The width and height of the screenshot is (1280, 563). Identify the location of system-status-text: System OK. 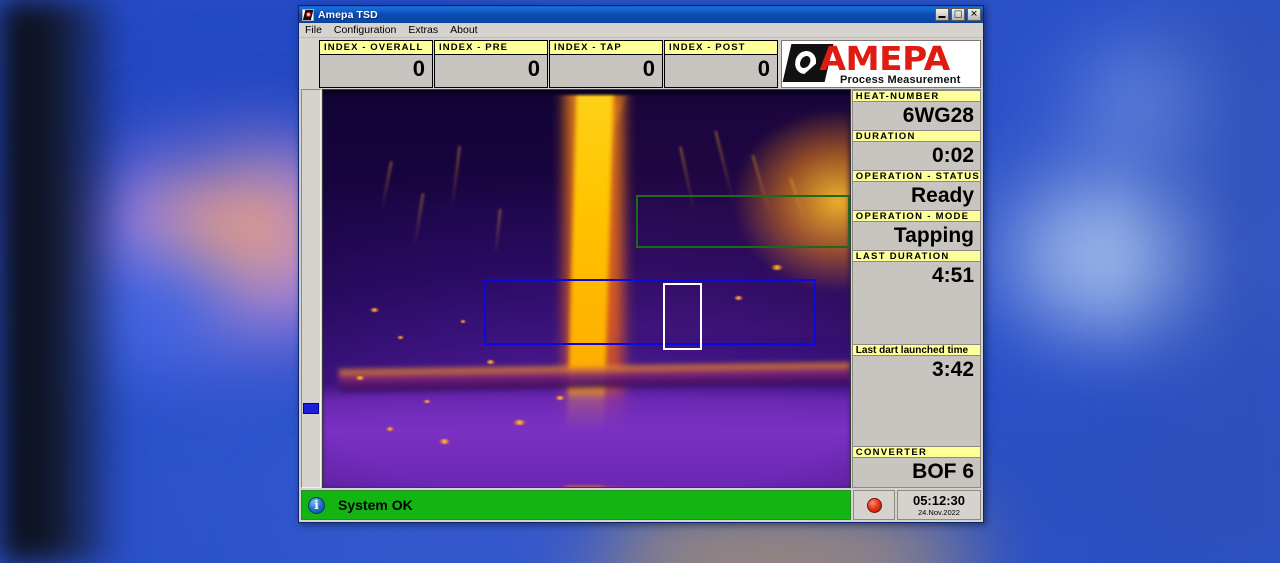
(375, 505).